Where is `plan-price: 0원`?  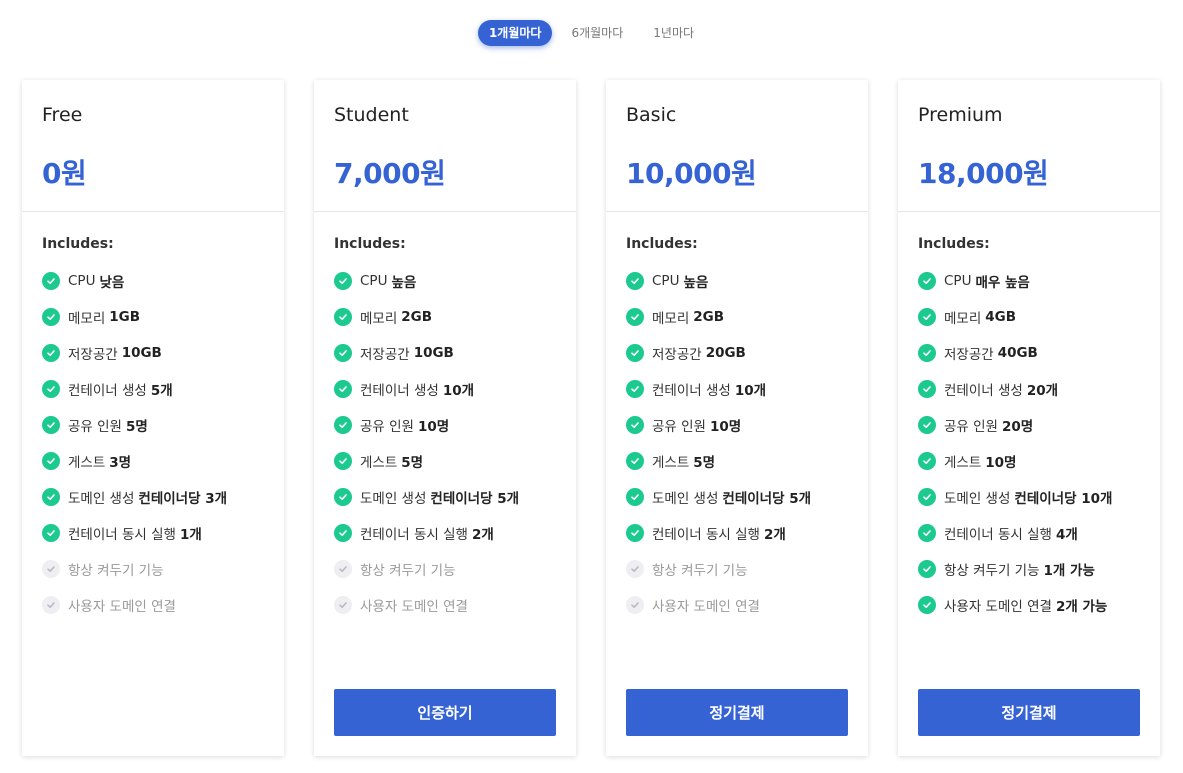 plan-price: 0원 is located at coordinates (64, 173).